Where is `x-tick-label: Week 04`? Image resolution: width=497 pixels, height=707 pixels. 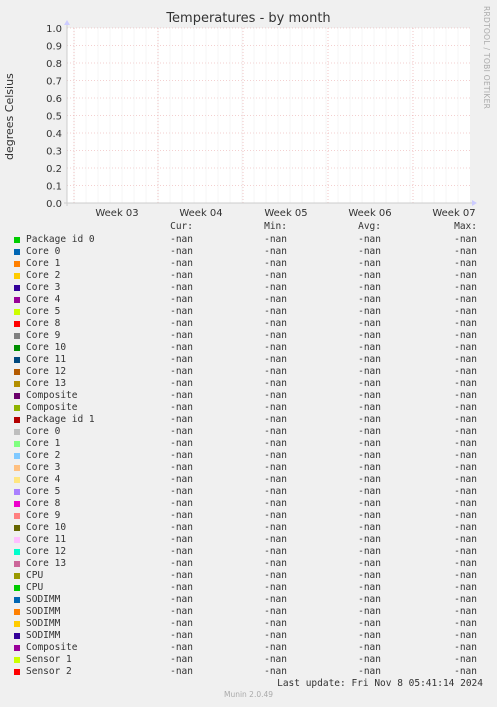
x-tick-label: Week 04 is located at coordinates (200, 213).